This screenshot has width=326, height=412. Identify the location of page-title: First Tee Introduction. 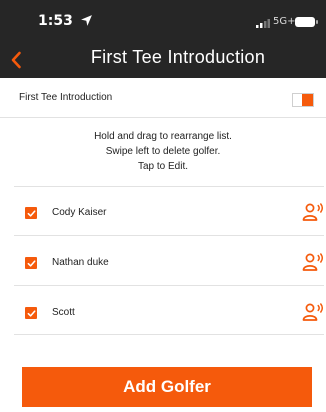
(178, 57).